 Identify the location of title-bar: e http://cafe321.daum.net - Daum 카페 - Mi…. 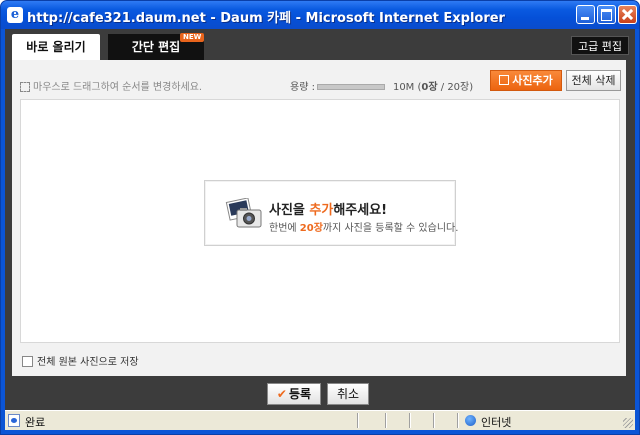
(320, 15).